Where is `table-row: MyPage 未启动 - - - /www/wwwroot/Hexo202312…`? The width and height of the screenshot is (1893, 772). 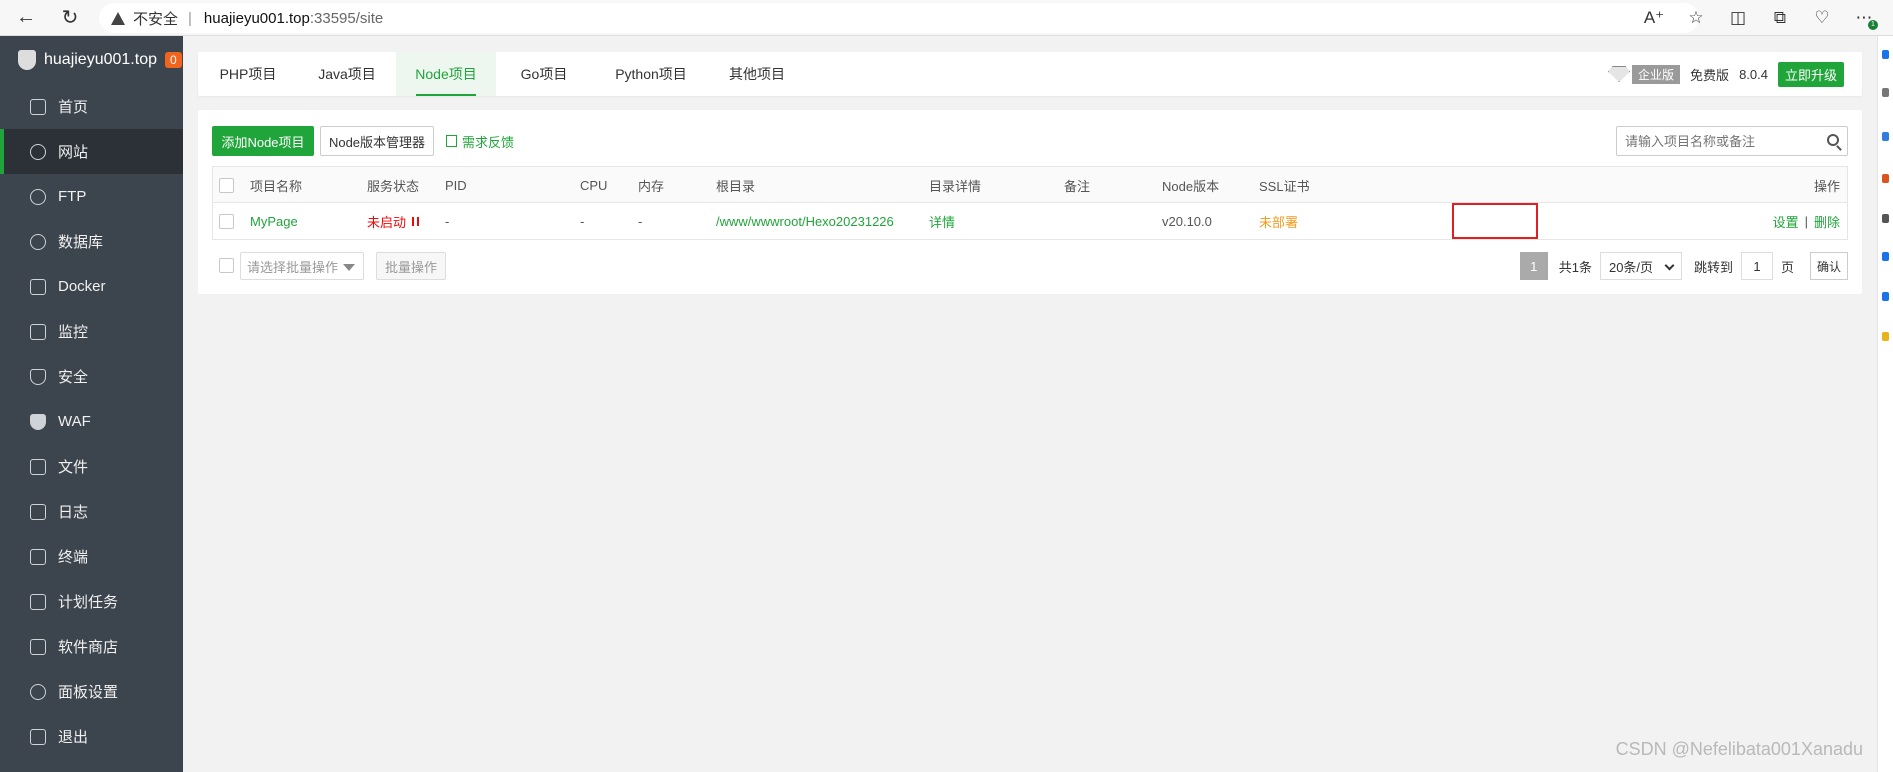 table-row: MyPage 未启动 - - - /www/wwwroot/Hexo202312… is located at coordinates (1030, 221).